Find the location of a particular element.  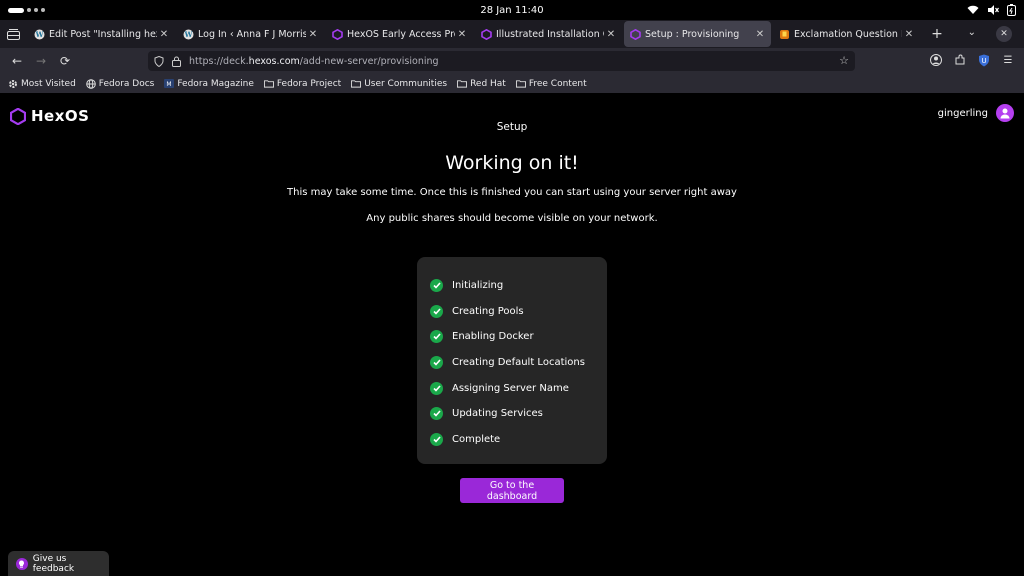

step-label: Assigning Server Name is located at coordinates (510, 388).